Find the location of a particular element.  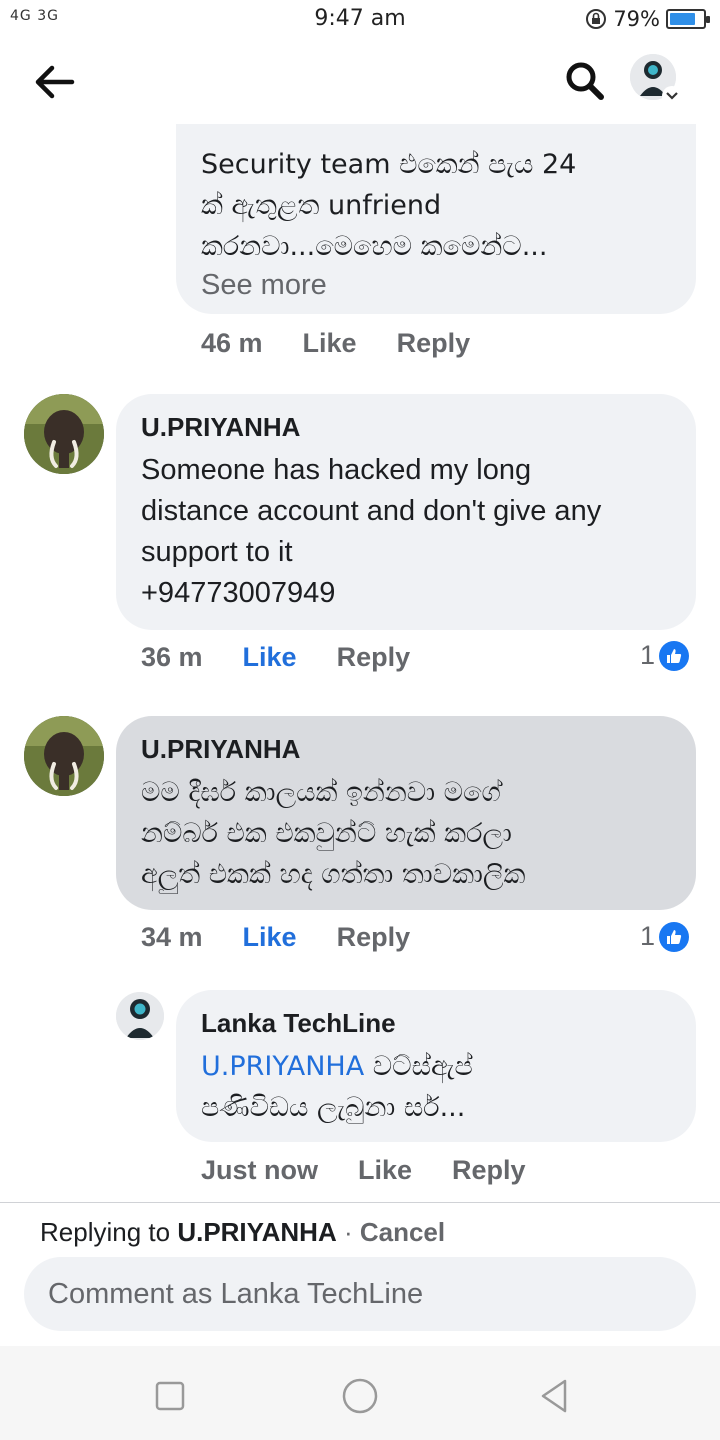

comment-line: මම දීර්ඝ කාලයක් ඉන්නවා මගේ is located at coordinates (321, 792).